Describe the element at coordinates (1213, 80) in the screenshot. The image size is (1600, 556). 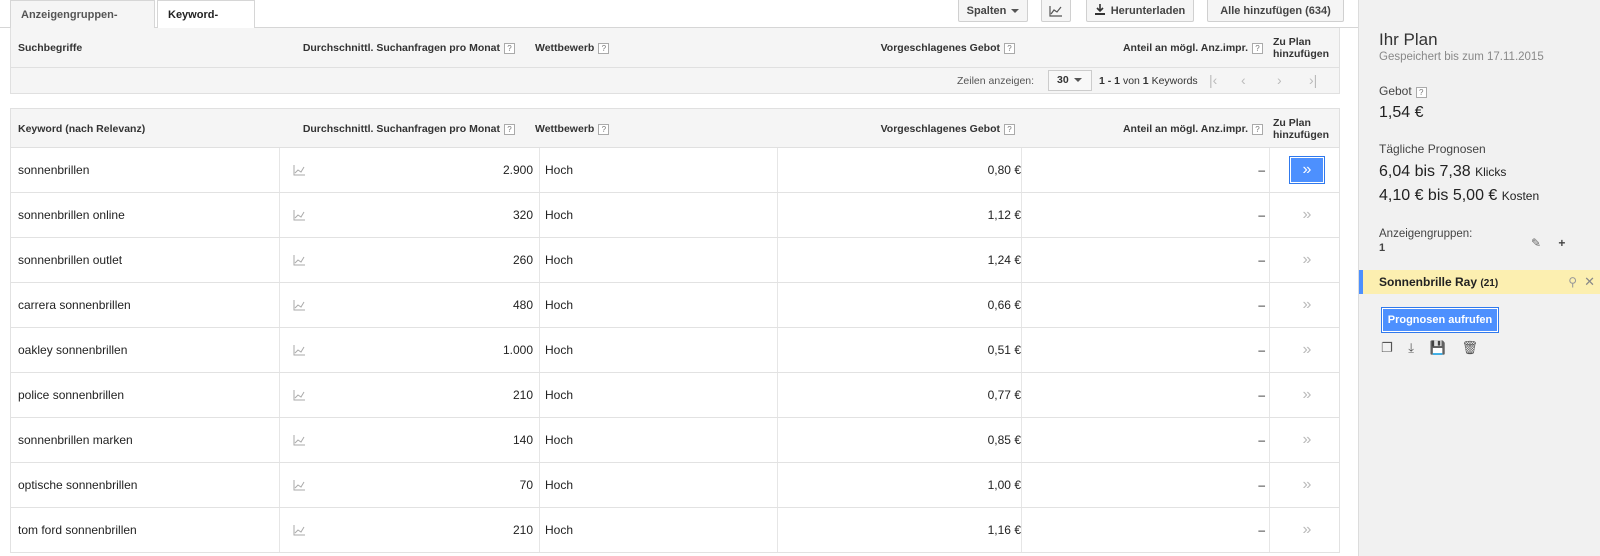
I see `first-page-icon: |‹` at that location.